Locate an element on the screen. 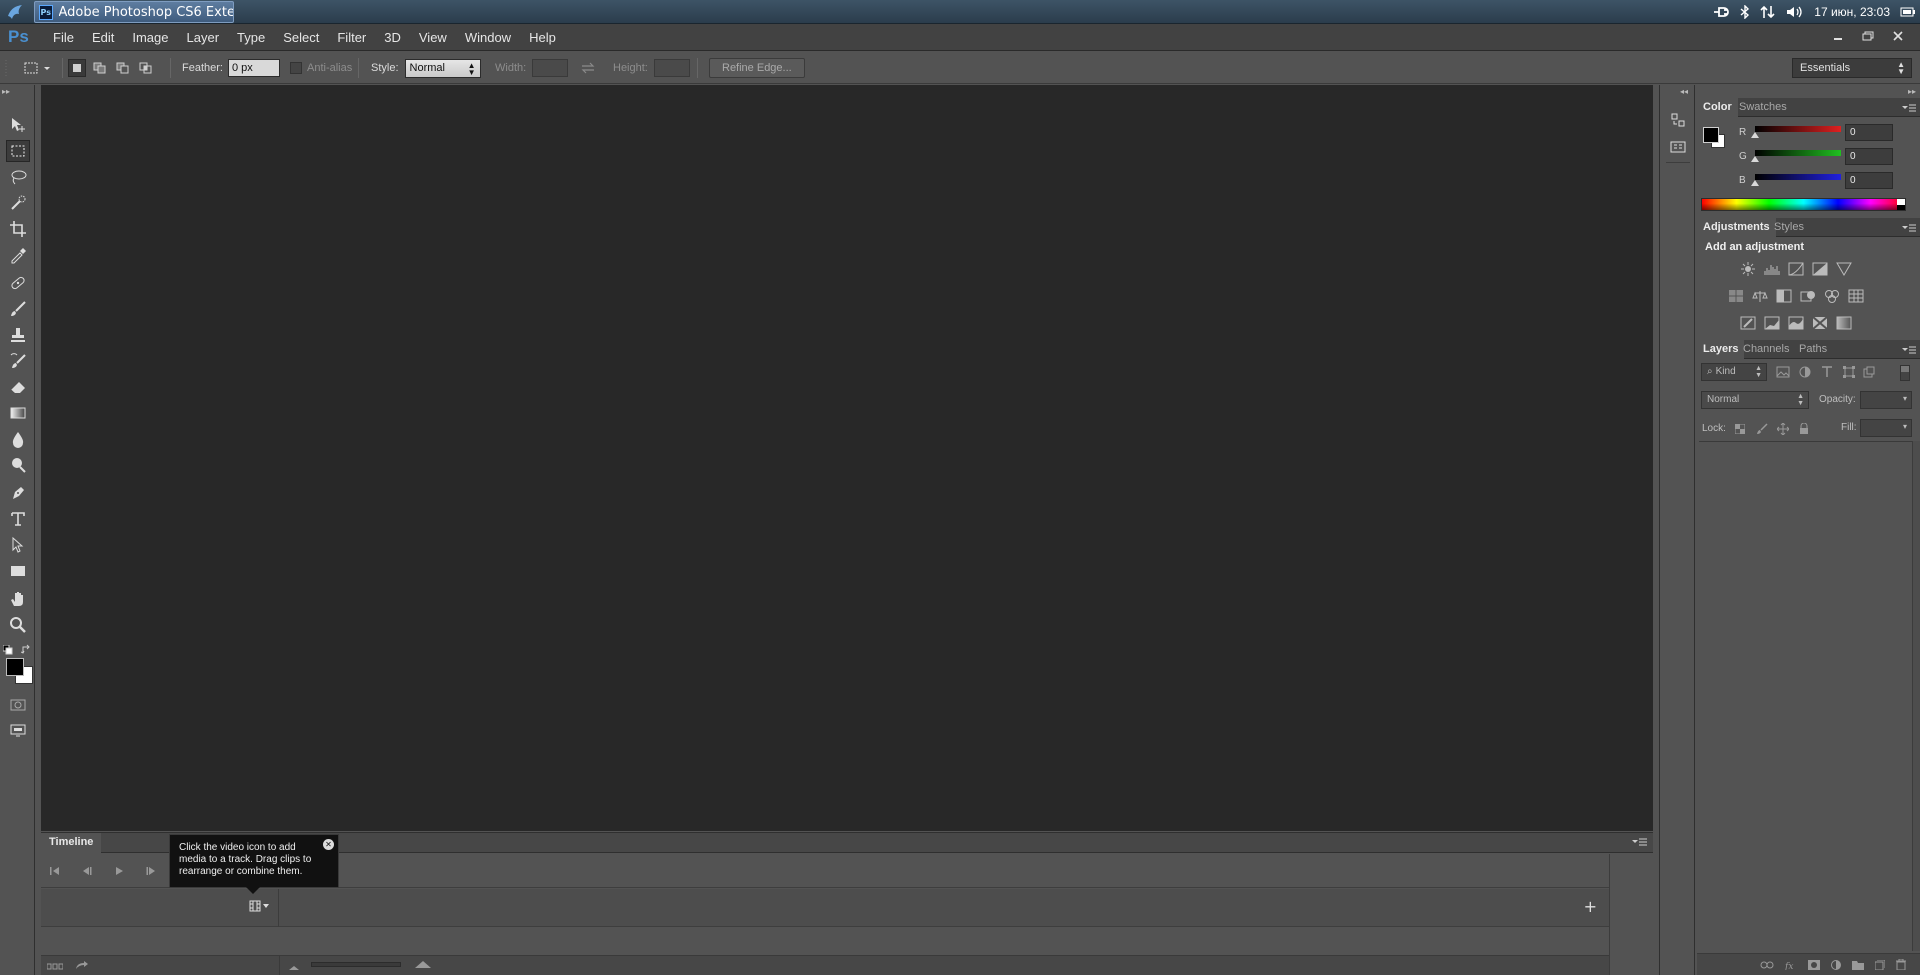 The width and height of the screenshot is (1920, 975). eraser-tool is located at coordinates (18, 387).